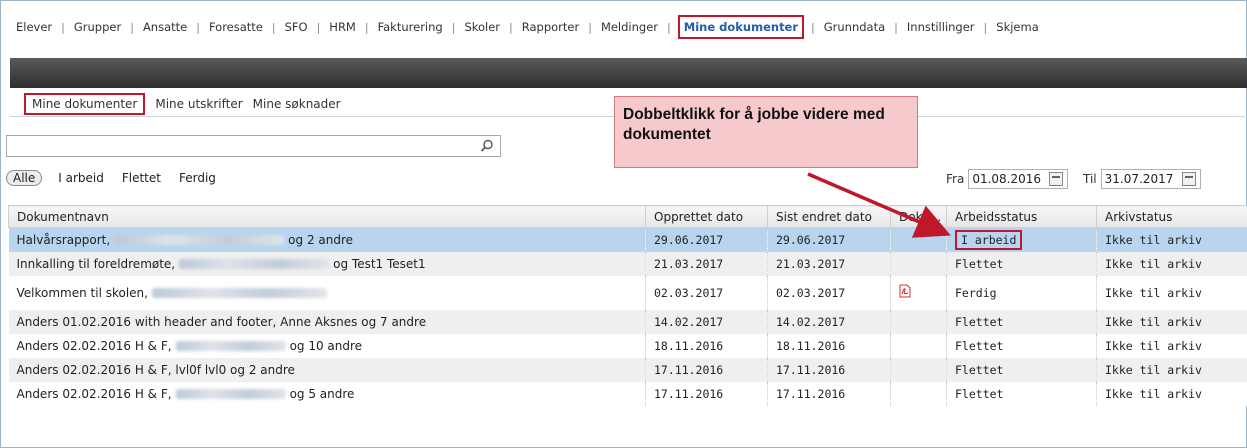  Describe the element at coordinates (34, 27) in the screenshot. I see `nav-elever: Elever` at that location.